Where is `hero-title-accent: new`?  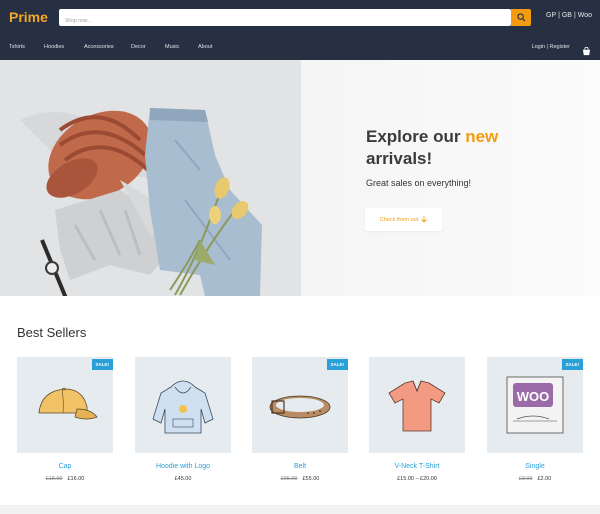
hero-title-accent: new is located at coordinates (482, 136).